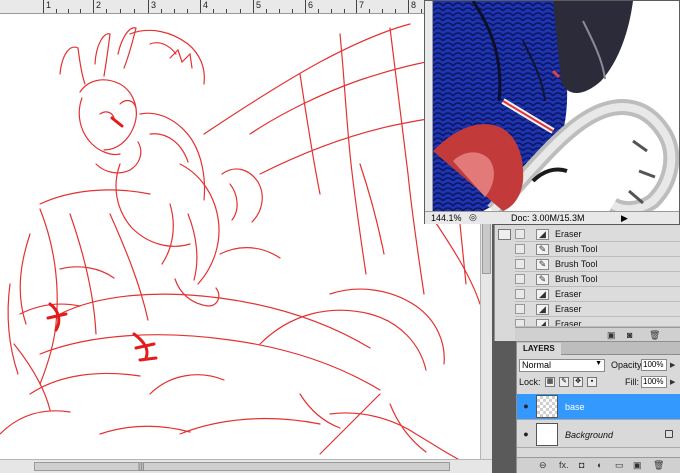  I want to click on layer-name: base, so click(575, 407).